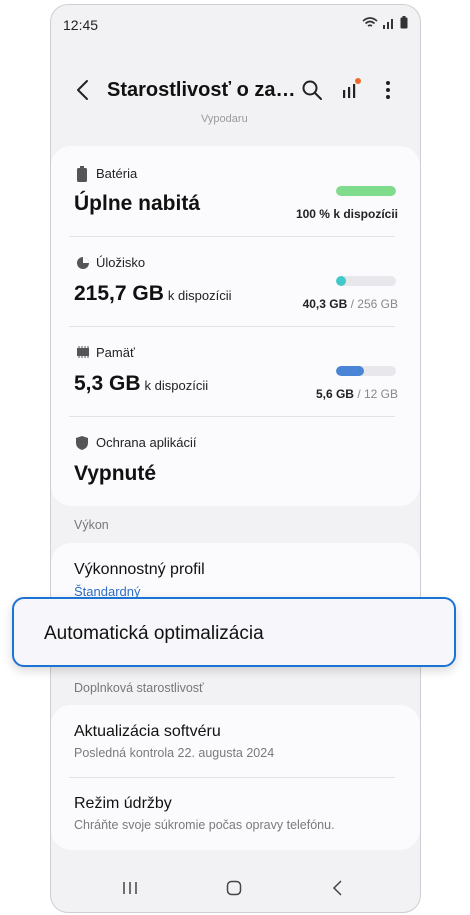 The image size is (470, 915). What do you see at coordinates (83, 352) in the screenshot?
I see `memory-chip-icon` at bounding box center [83, 352].